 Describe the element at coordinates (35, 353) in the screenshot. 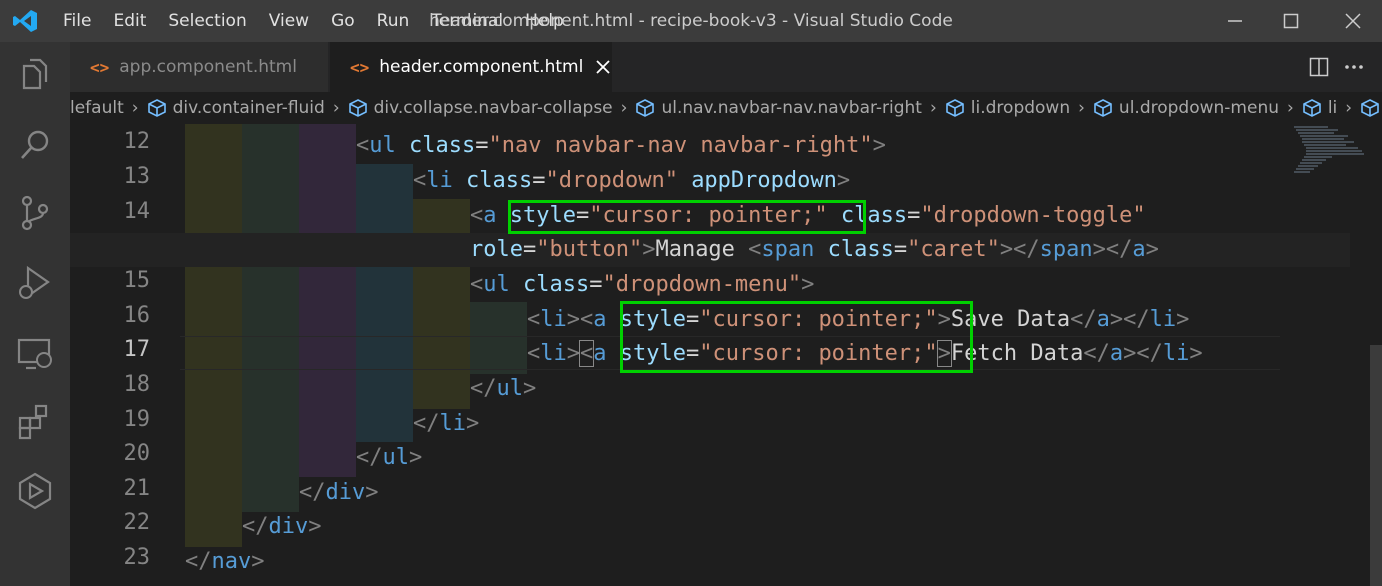

I see `remote-explorer-icon` at that location.